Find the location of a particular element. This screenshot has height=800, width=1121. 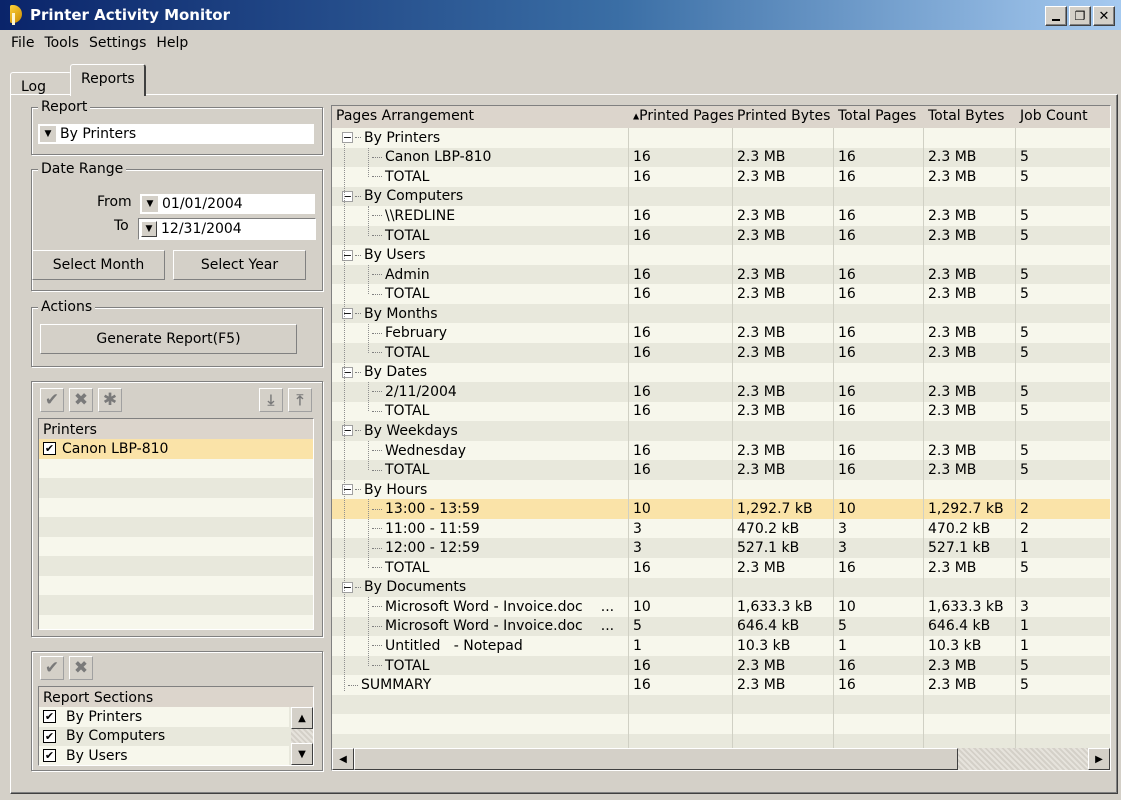

tree-item-row: Wednesday 16 2.3 MB 16 2.3 MB 5 is located at coordinates (721, 450).